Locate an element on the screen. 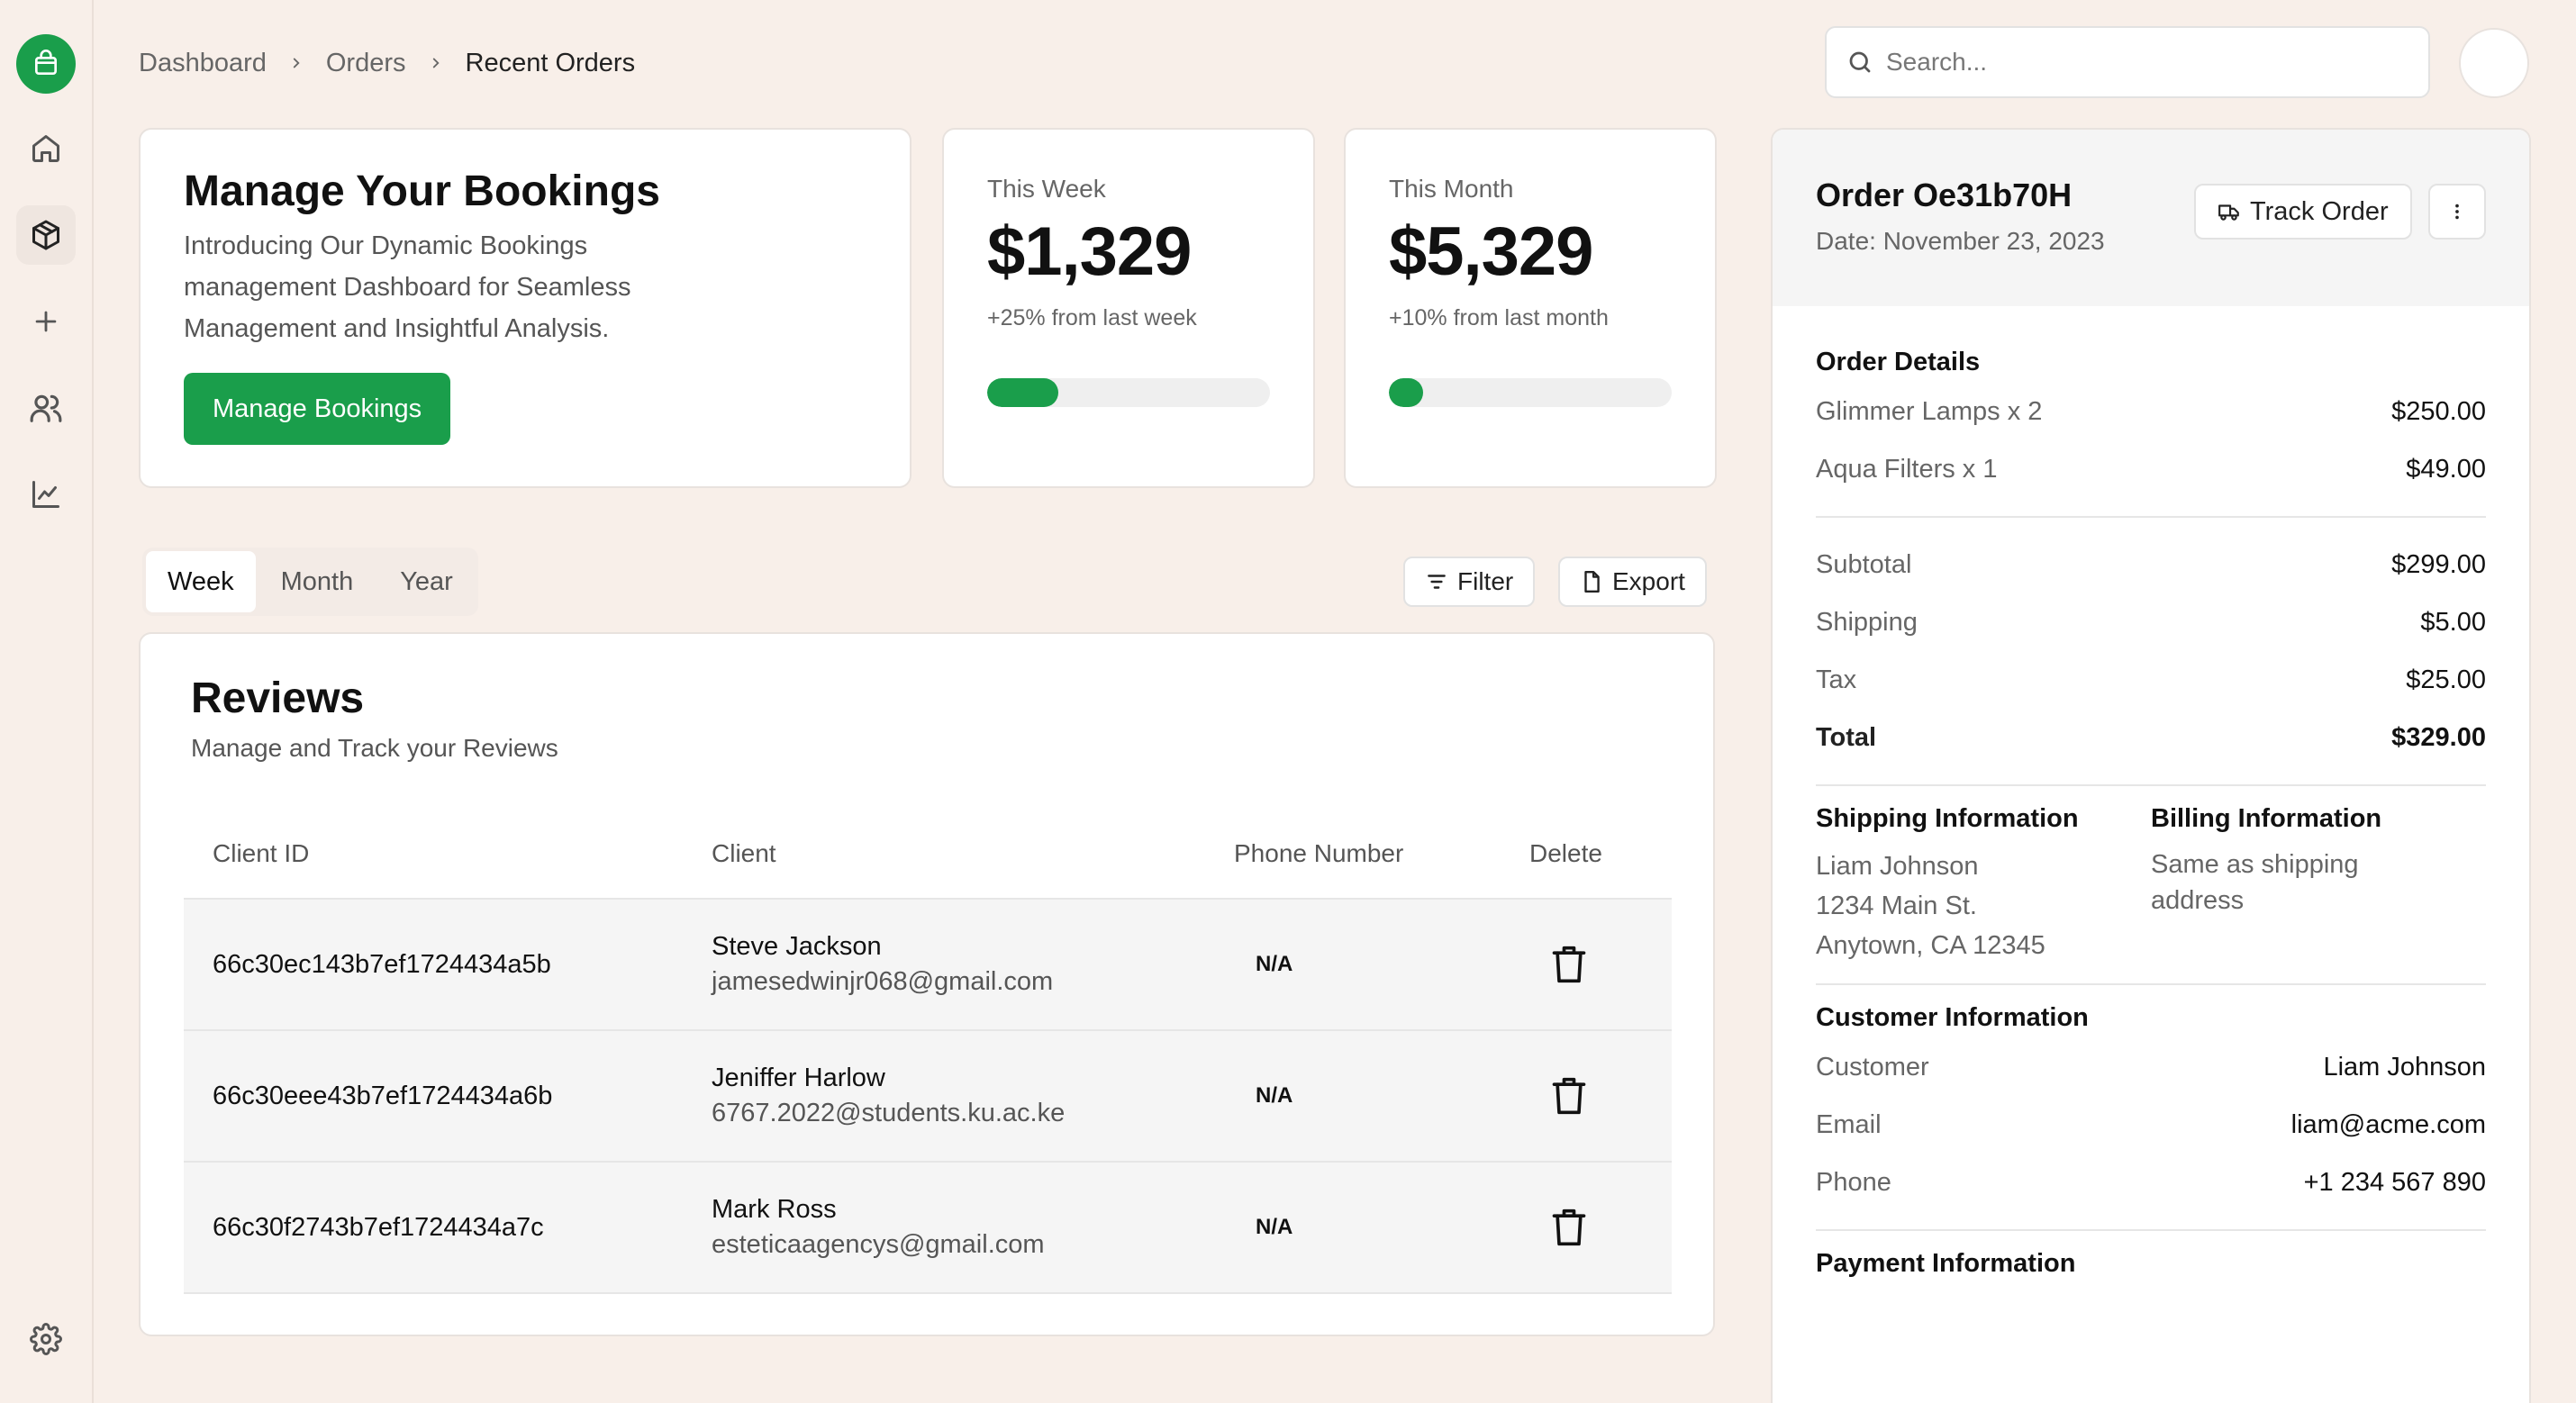  plus-icon is located at coordinates (46, 321).